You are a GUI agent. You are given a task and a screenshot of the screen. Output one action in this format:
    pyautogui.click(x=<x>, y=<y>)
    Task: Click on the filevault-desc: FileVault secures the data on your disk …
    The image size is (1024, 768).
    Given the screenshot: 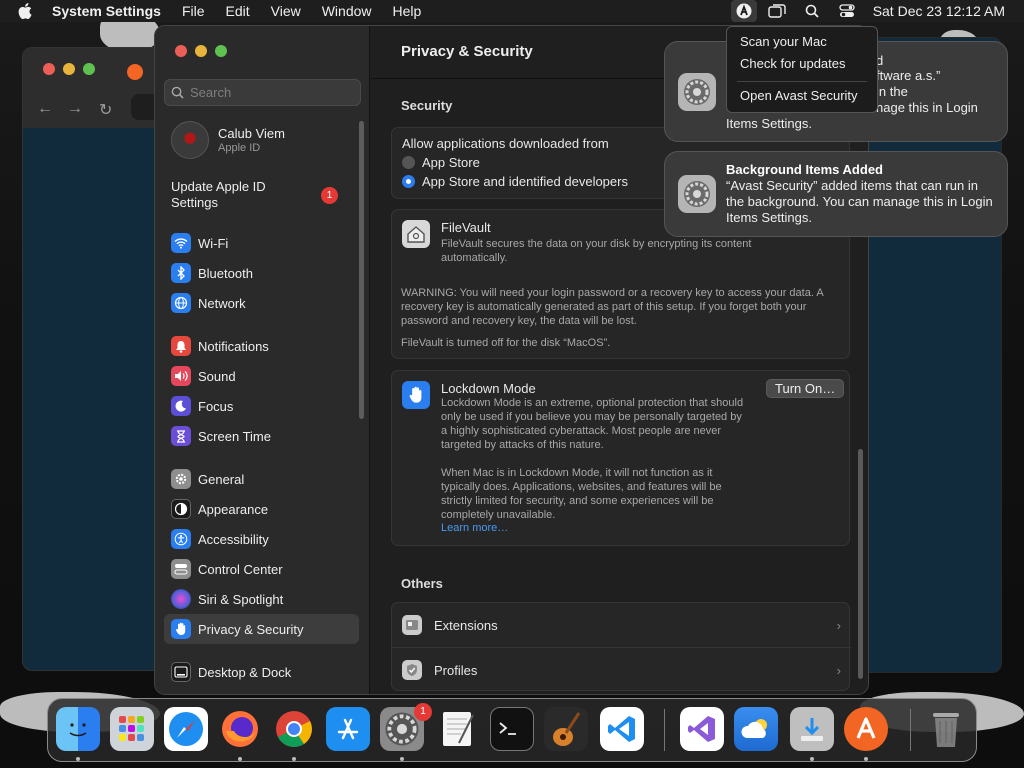 What is the action you would take?
    pyautogui.click(x=596, y=251)
    